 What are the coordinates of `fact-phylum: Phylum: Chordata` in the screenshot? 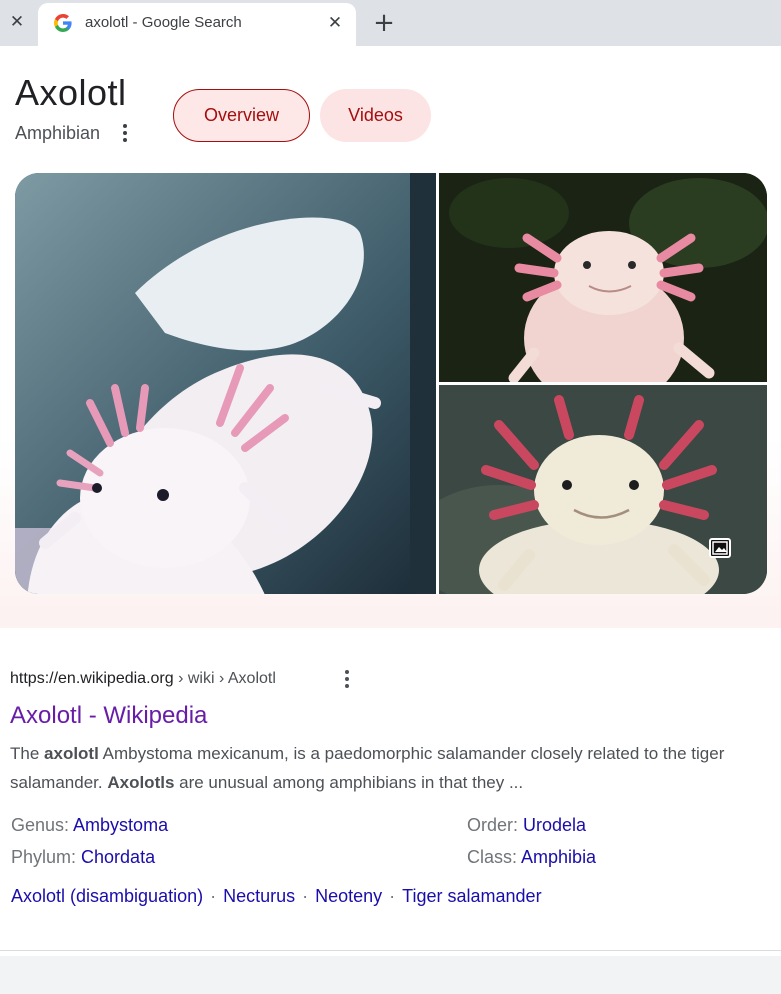 It's located at (83, 857).